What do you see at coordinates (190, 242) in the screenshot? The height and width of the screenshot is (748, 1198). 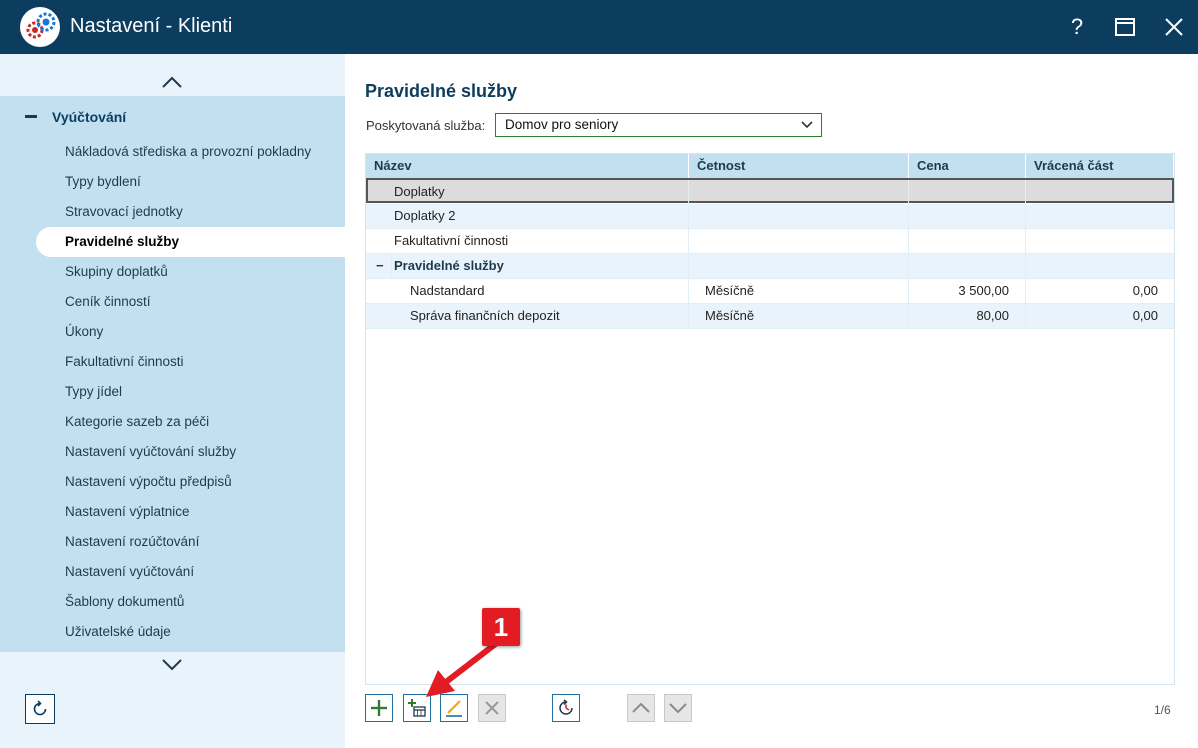 I see `sidebar-item-pravidelne-sluzby: Pravidelné služby` at bounding box center [190, 242].